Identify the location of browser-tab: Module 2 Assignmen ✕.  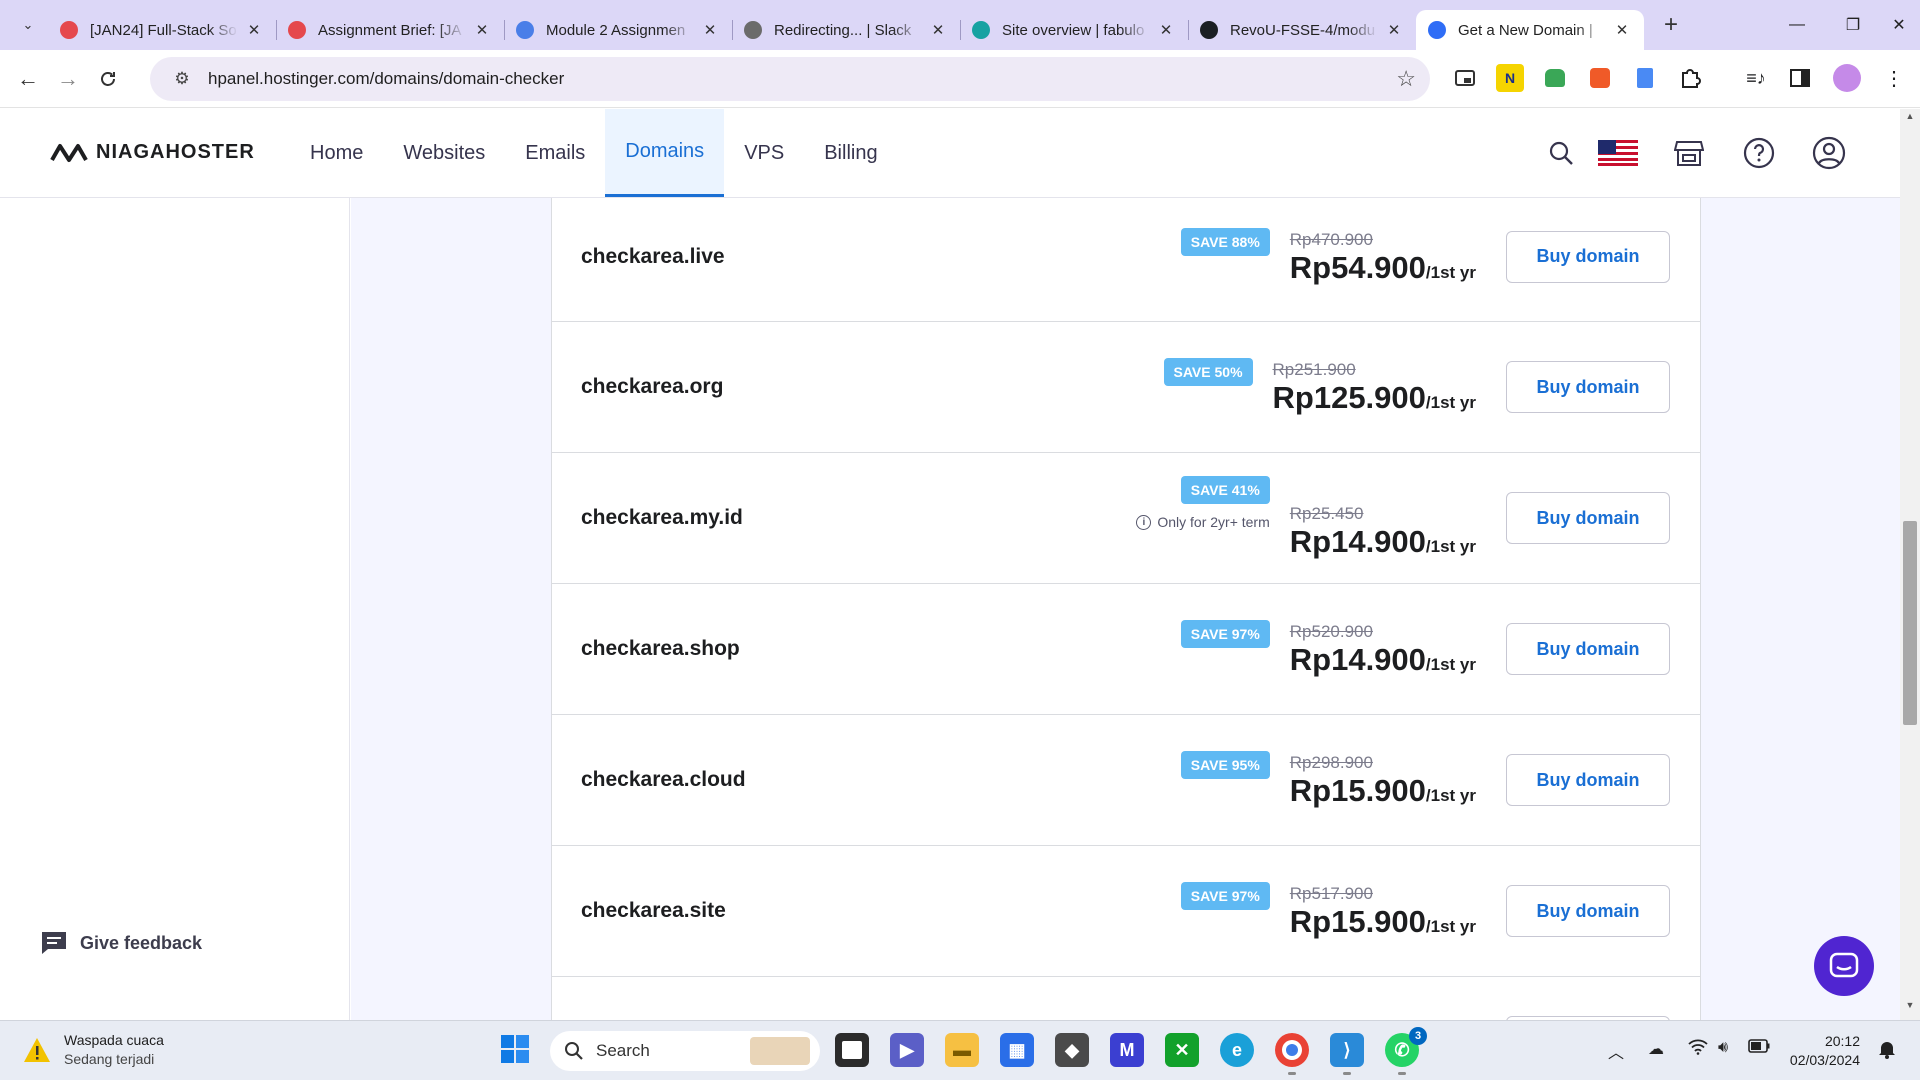
(618, 30).